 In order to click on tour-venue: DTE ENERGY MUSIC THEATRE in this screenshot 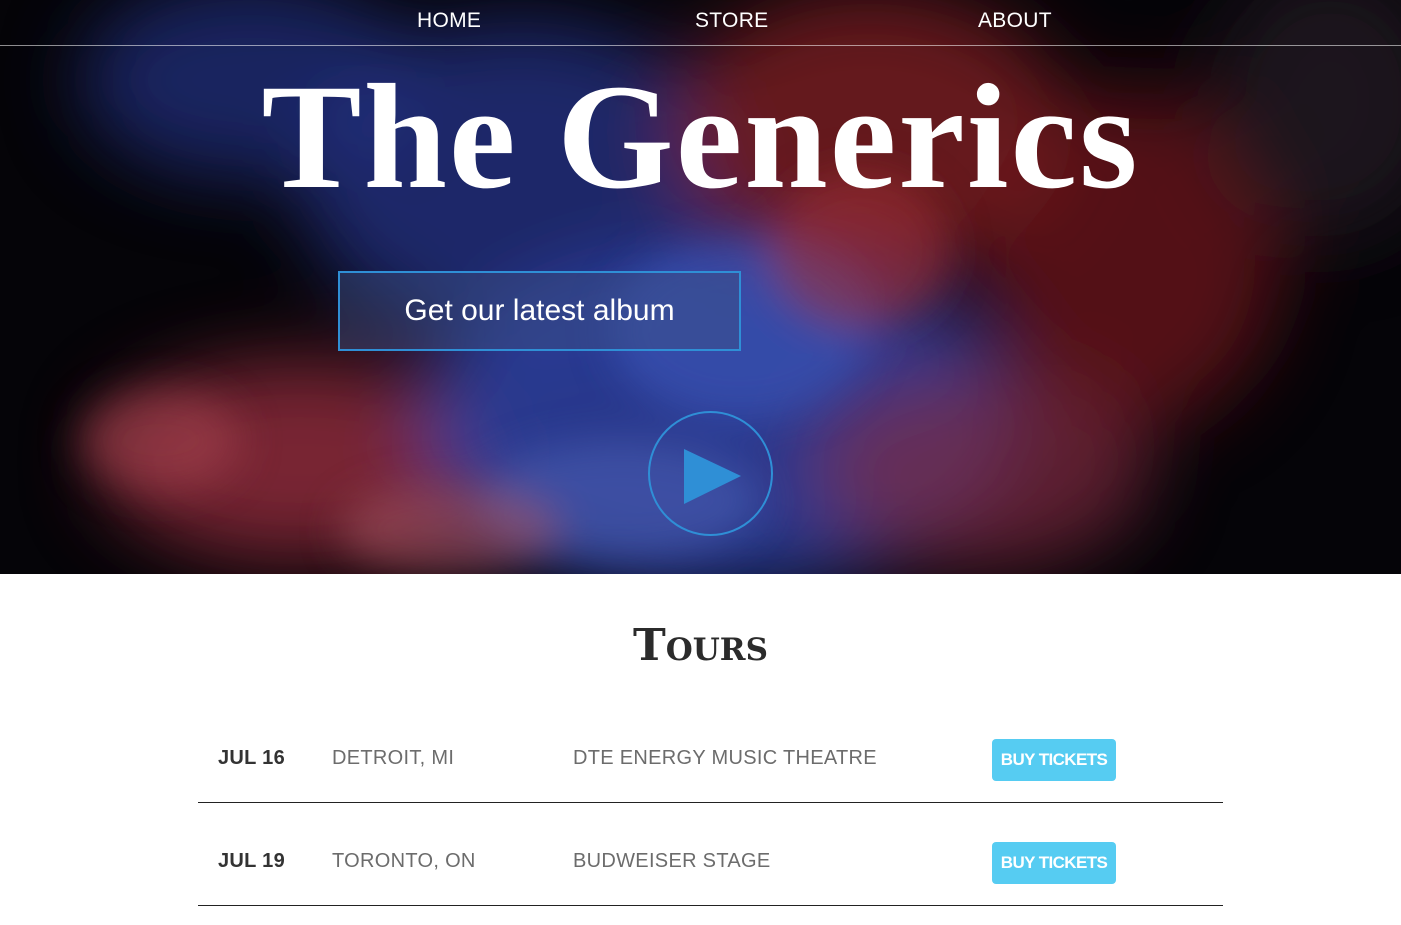, I will do `click(725, 758)`.